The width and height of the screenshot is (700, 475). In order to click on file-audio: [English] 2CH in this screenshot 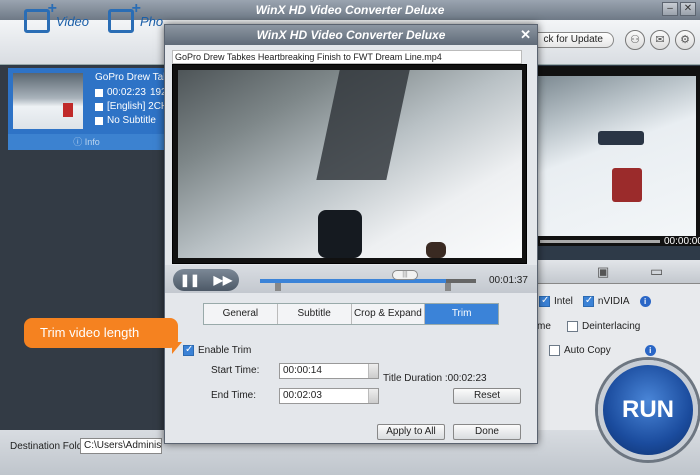, I will do `click(138, 106)`.